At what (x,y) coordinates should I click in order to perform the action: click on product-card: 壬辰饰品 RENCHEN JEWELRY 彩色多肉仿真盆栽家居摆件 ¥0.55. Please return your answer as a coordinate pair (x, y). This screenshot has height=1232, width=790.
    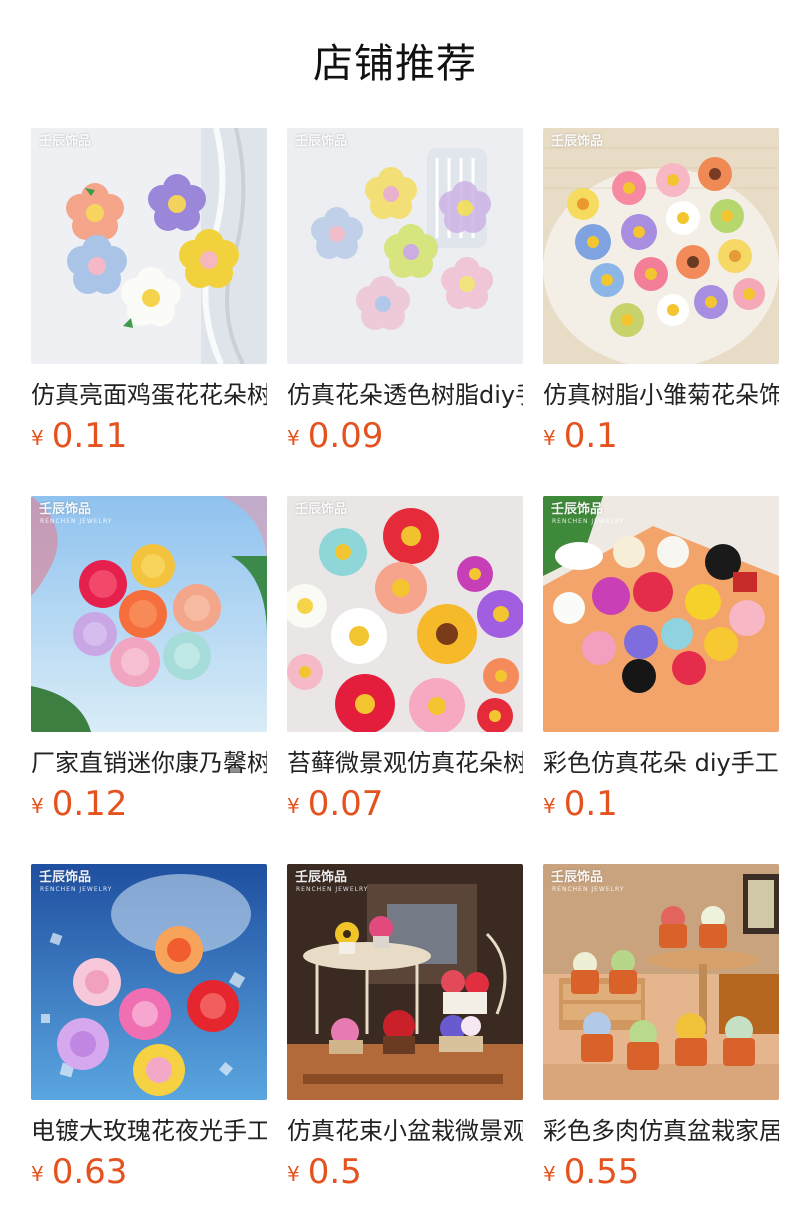
    Looking at the image, I should click on (661, 1032).